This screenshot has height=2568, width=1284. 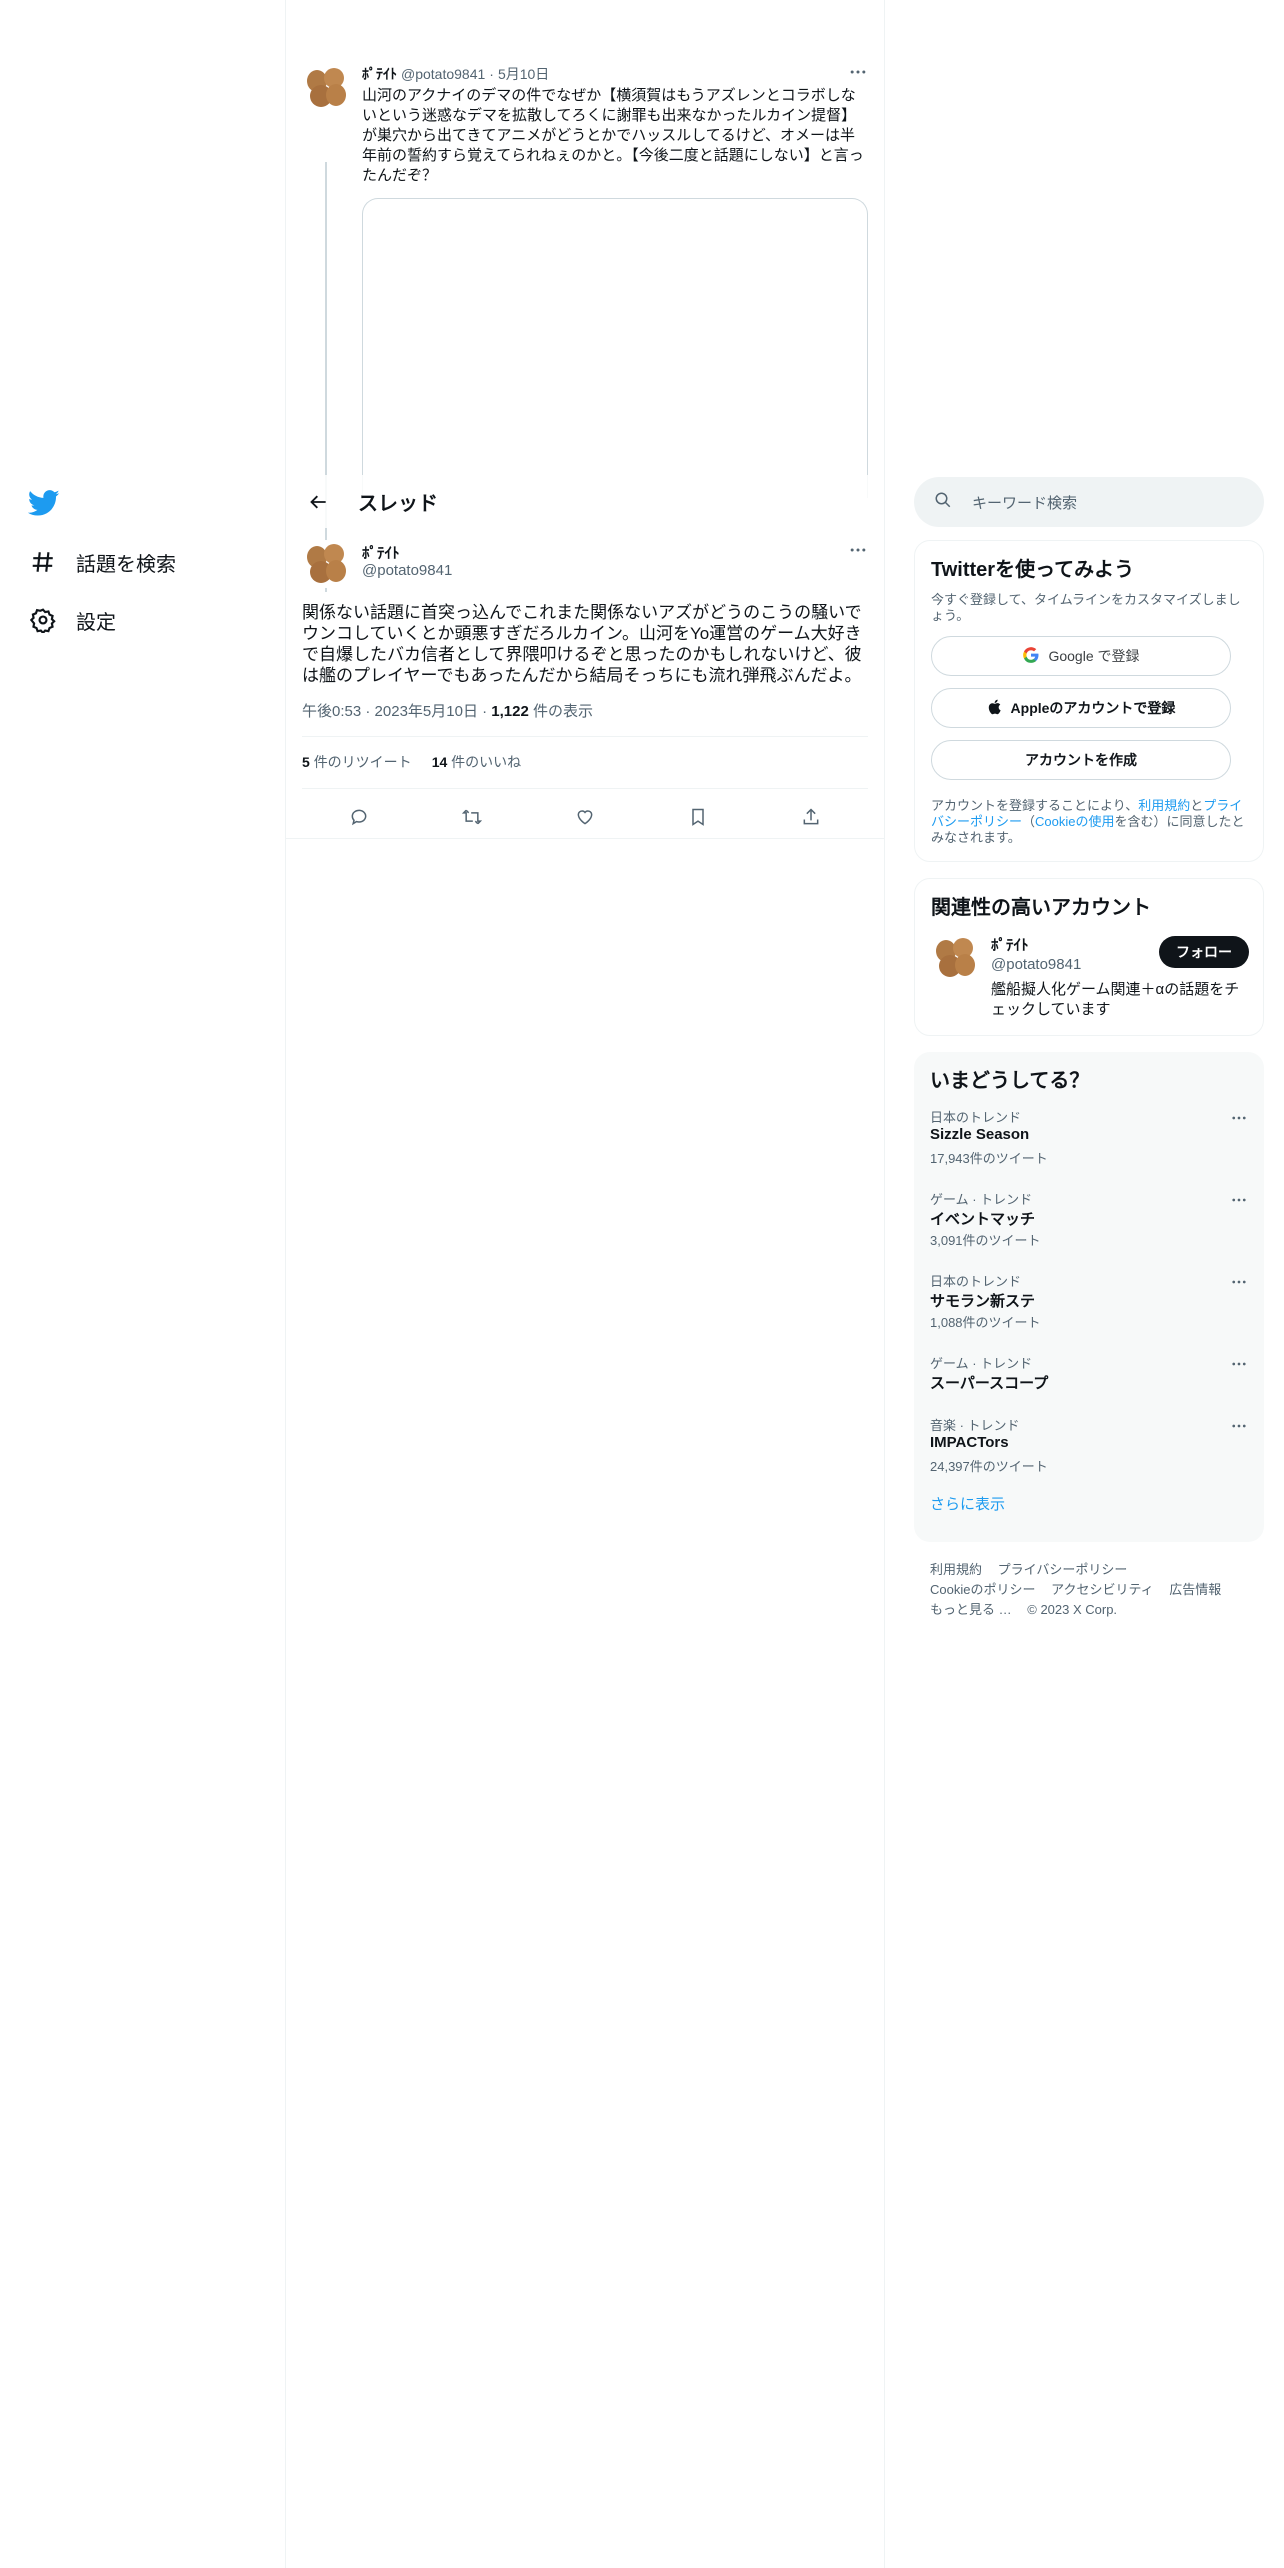 What do you see at coordinates (1089, 1442) in the screenshot?
I see `trend-item: 音楽 · トレンド IMPACTors 24,397件のツイート` at bounding box center [1089, 1442].